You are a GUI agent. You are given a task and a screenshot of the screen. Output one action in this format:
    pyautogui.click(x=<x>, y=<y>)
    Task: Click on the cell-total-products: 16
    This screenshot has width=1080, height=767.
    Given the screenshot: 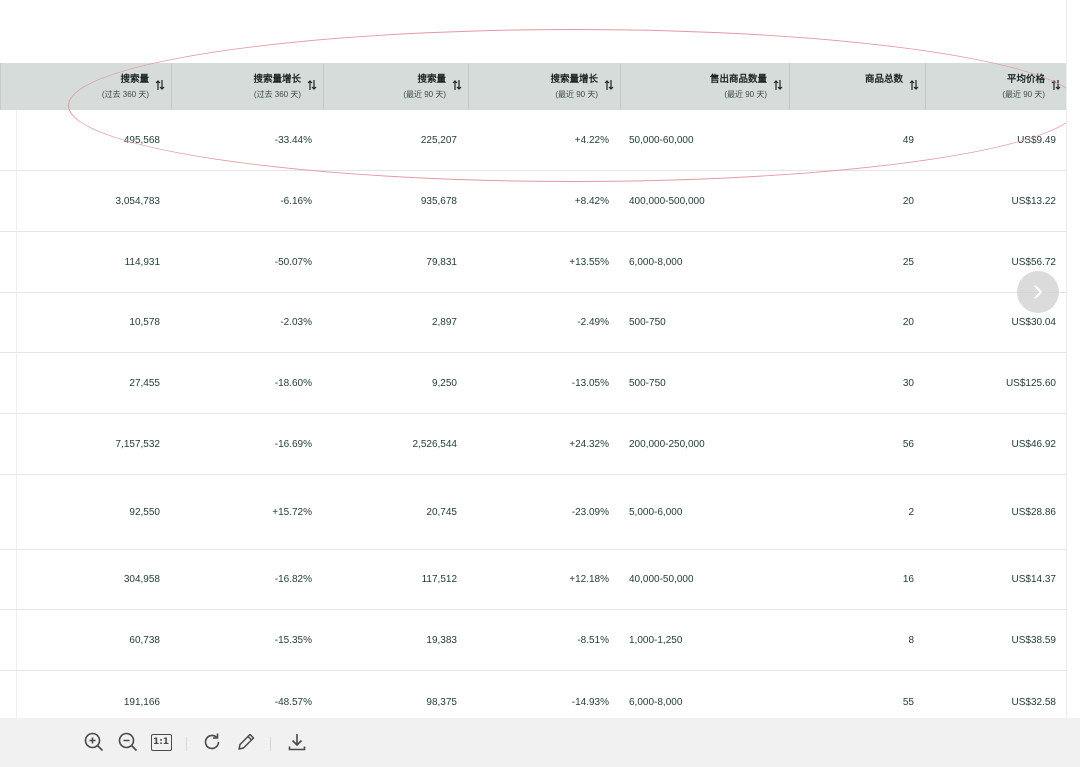 What is the action you would take?
    pyautogui.click(x=908, y=579)
    